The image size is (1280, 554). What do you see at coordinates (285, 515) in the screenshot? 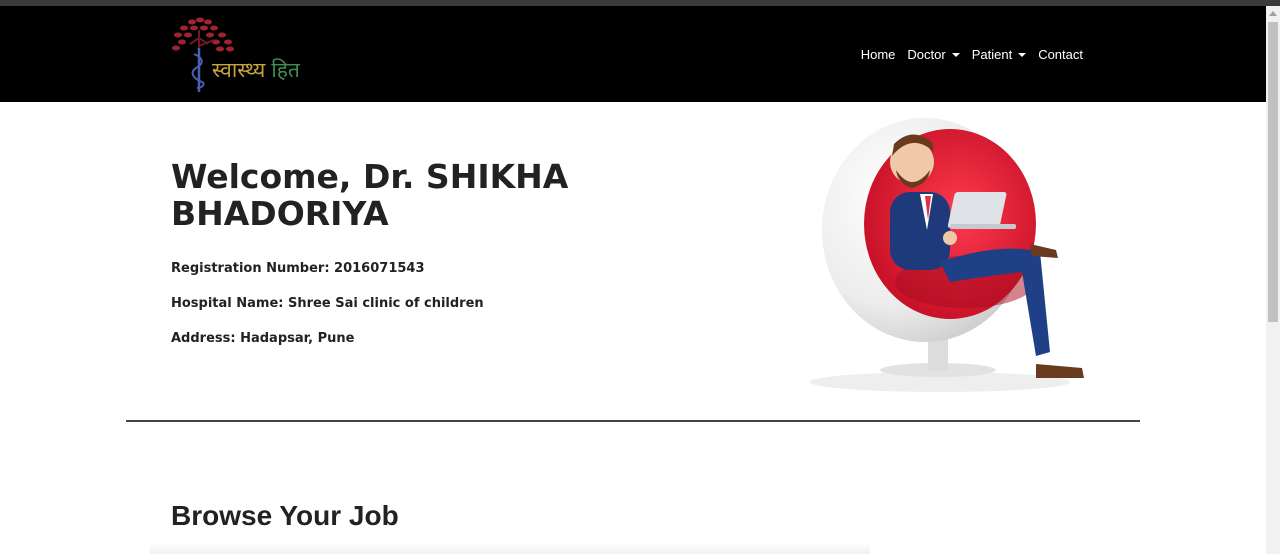
I see `browse-jobs-heading: Browse Your Job` at bounding box center [285, 515].